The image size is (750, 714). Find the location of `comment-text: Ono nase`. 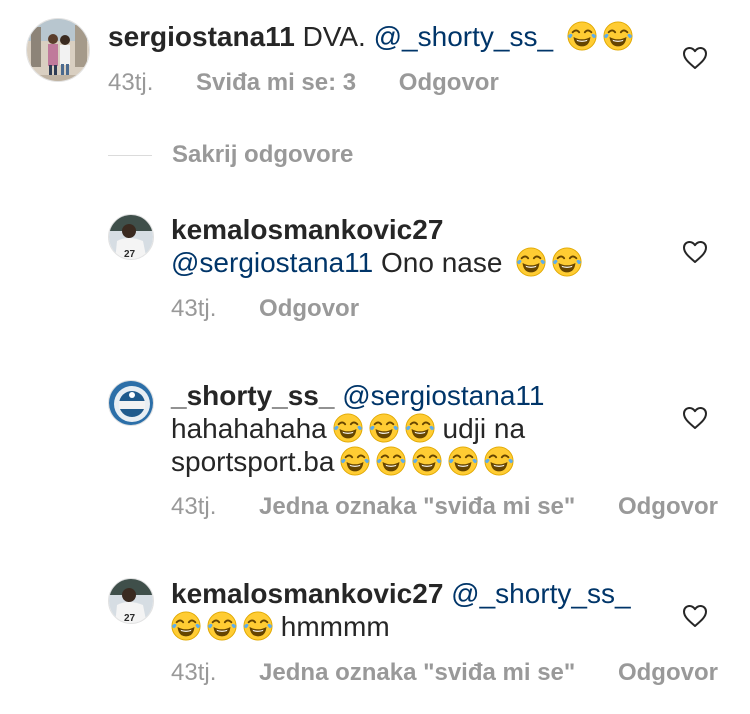

comment-text: Ono nase is located at coordinates (442, 262).